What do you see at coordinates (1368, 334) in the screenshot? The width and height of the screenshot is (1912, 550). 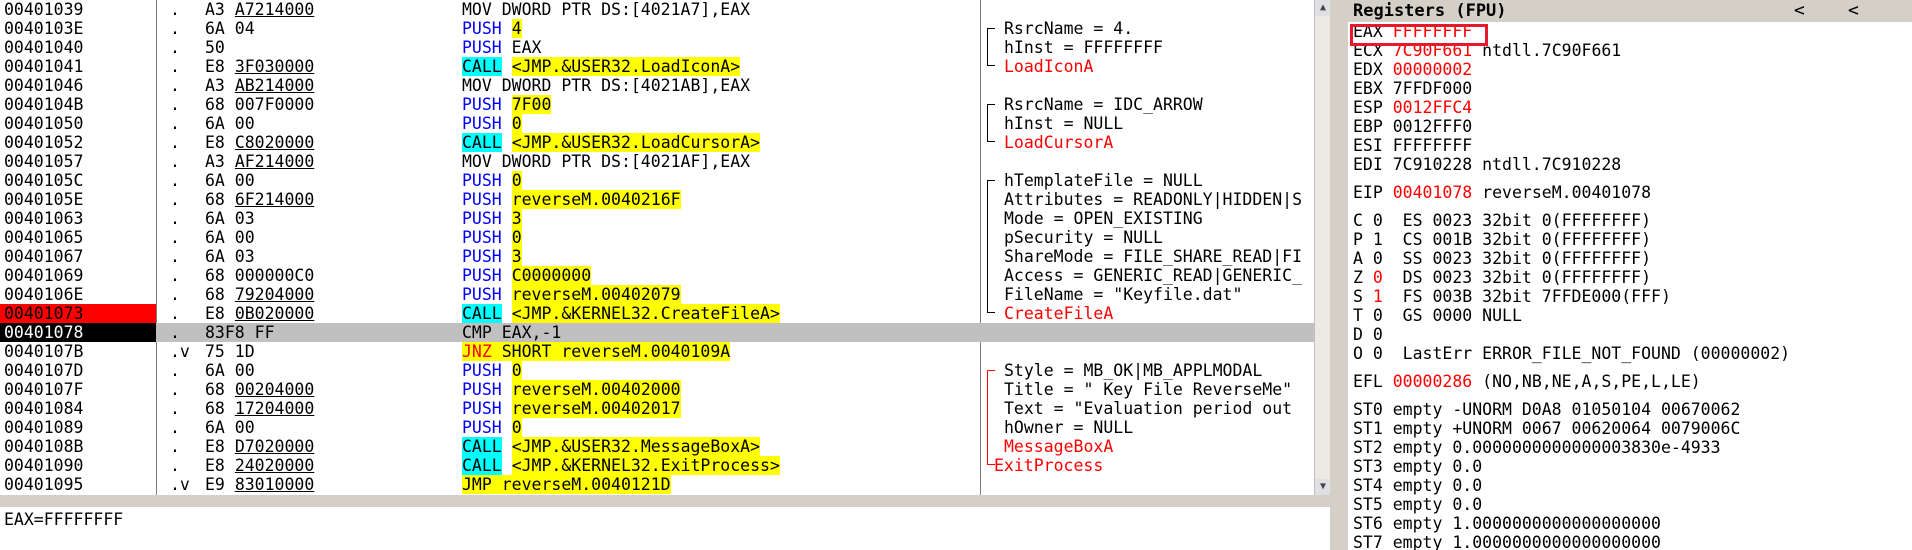 I see `register-row: D 0` at bounding box center [1368, 334].